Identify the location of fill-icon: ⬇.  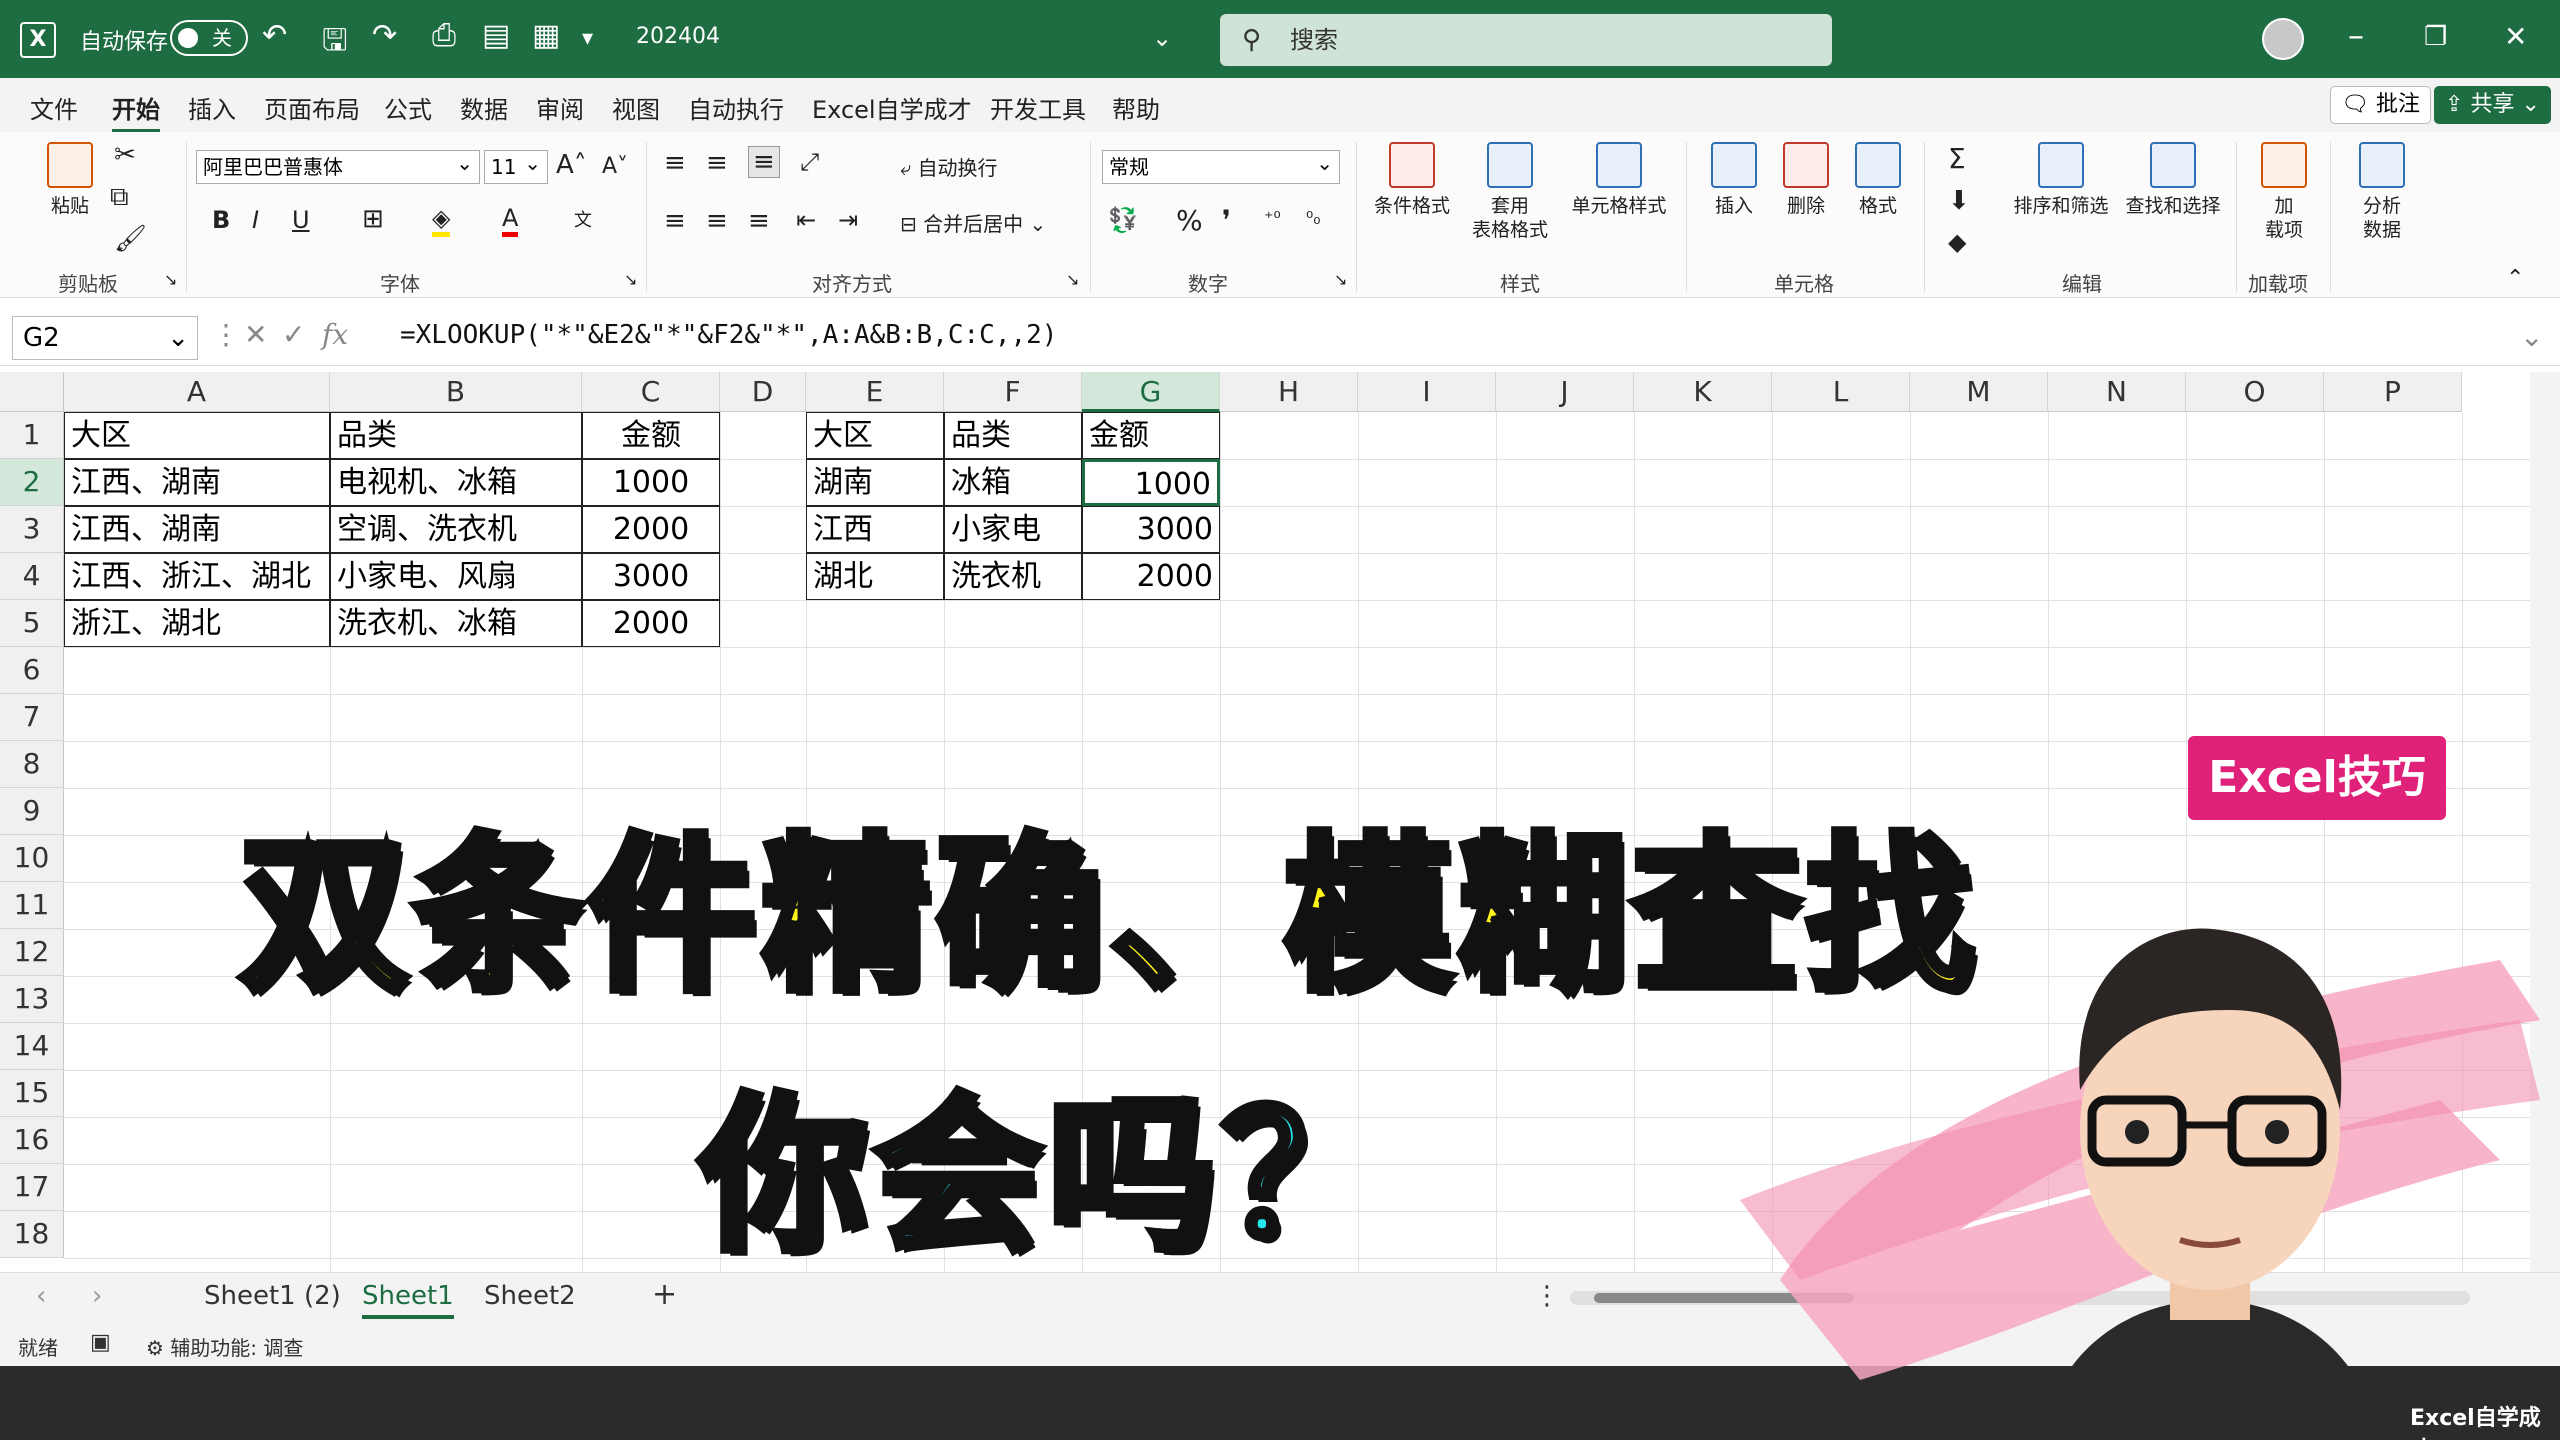
(1959, 201).